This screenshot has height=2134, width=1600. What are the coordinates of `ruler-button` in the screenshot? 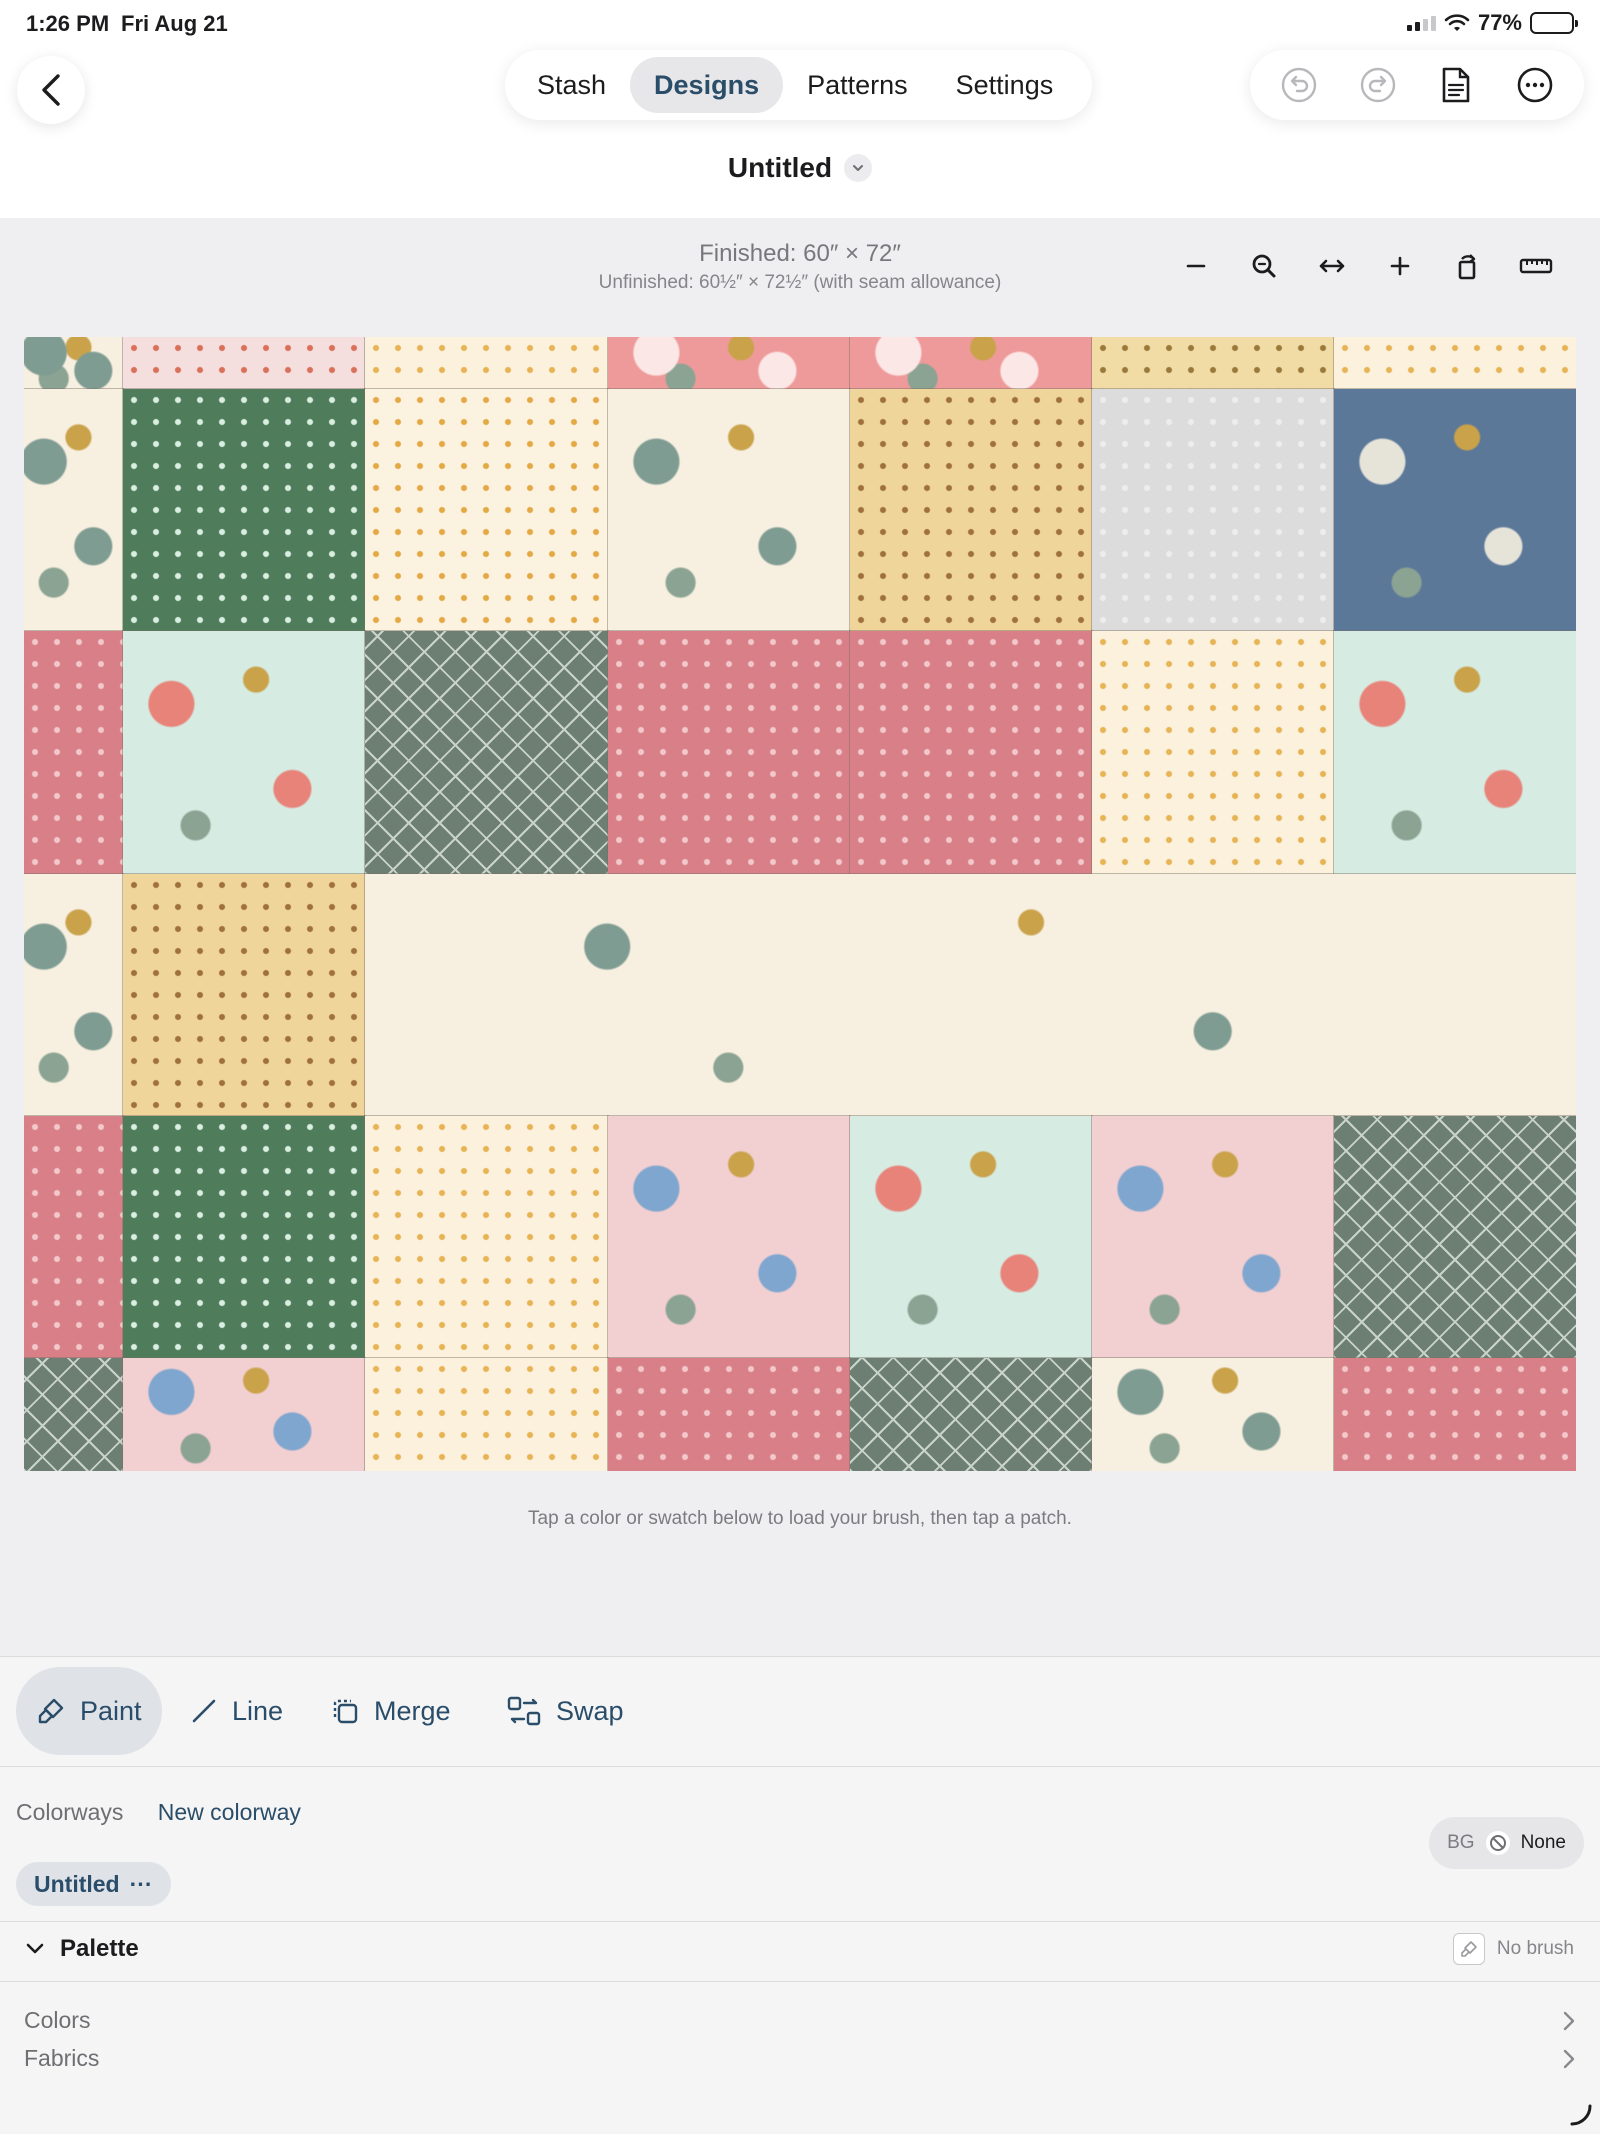 It's located at (1536, 266).